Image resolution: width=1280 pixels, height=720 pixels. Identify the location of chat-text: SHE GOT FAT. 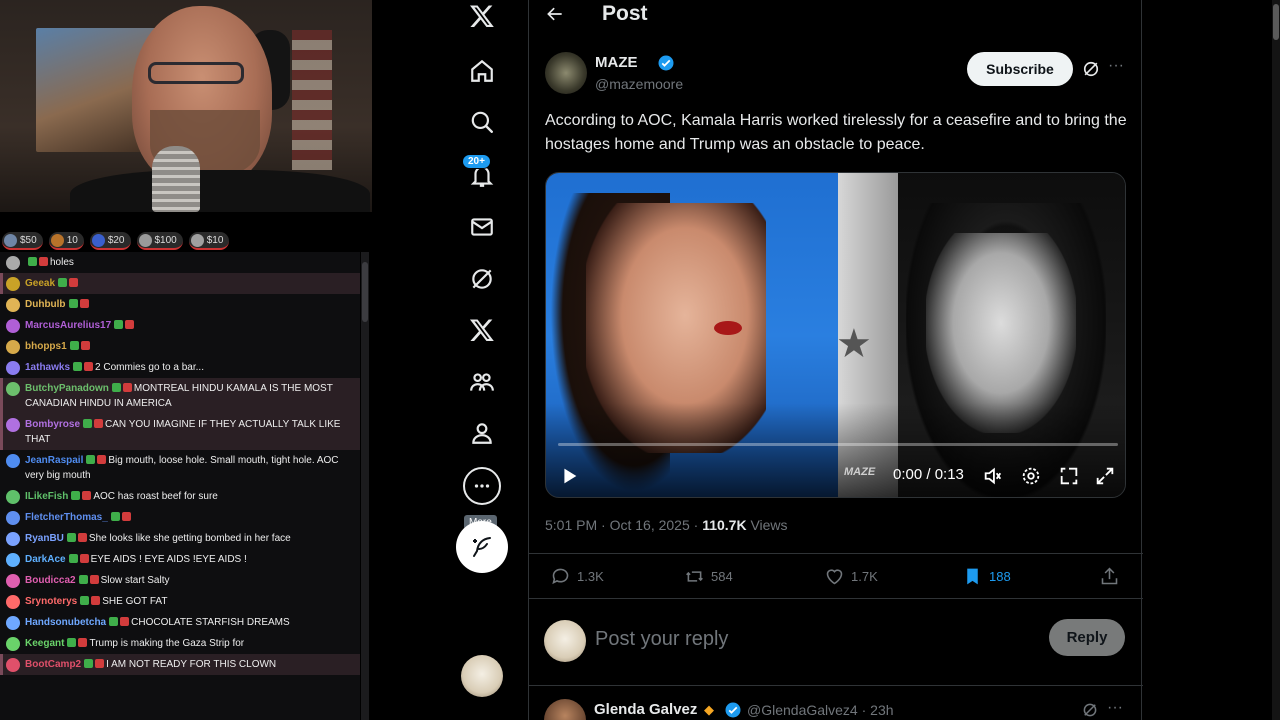
(135, 601).